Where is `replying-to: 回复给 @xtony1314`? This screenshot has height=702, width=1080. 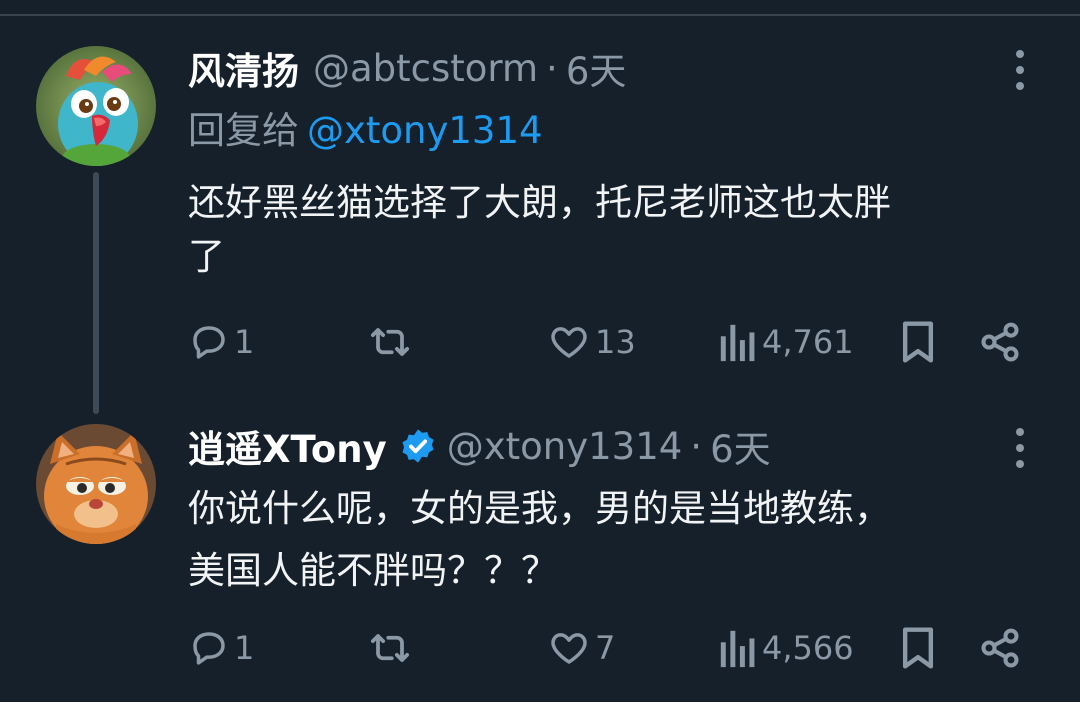 replying-to: 回复给 @xtony1314 is located at coordinates (365, 131).